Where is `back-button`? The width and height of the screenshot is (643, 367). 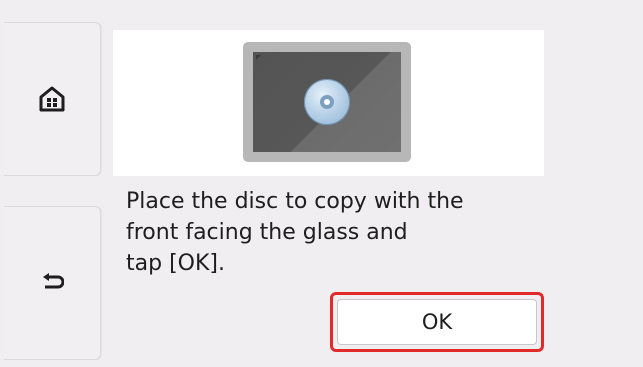
back-button is located at coordinates (52, 283).